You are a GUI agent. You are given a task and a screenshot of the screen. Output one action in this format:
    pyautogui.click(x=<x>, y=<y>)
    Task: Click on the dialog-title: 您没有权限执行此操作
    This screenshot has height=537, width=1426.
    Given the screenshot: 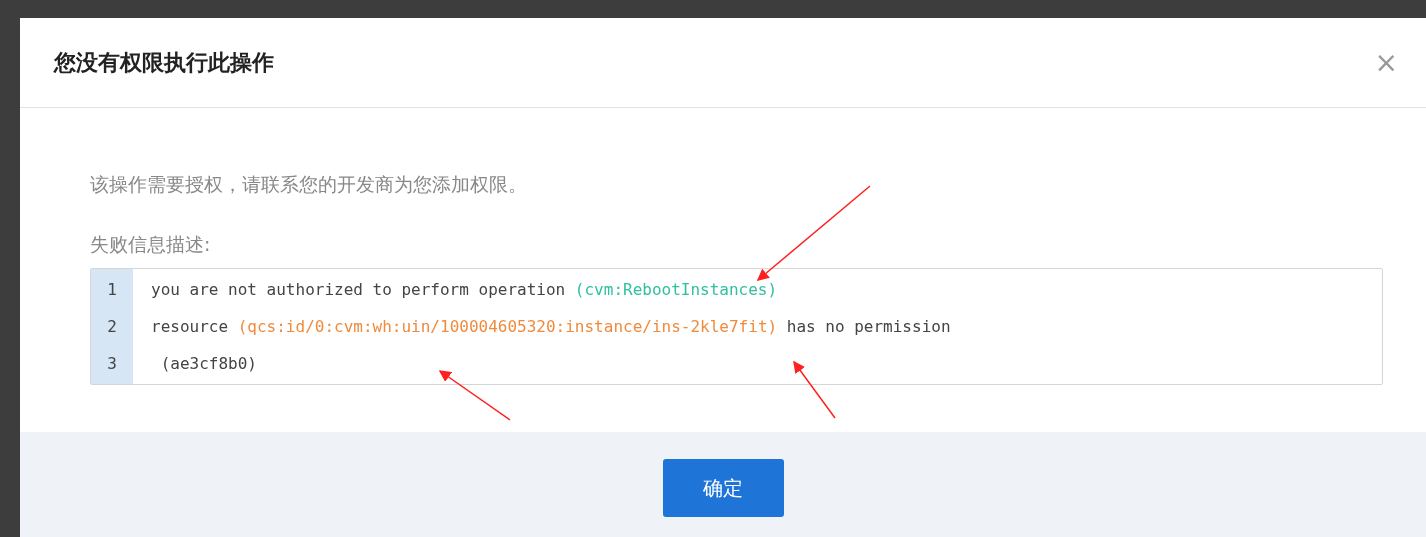 What is the action you would take?
    pyautogui.click(x=164, y=63)
    